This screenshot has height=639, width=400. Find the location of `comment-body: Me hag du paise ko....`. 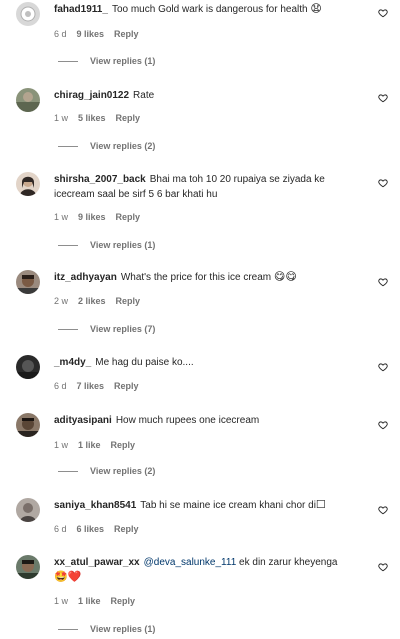

comment-body: Me hag du paise ko.... is located at coordinates (144, 362).